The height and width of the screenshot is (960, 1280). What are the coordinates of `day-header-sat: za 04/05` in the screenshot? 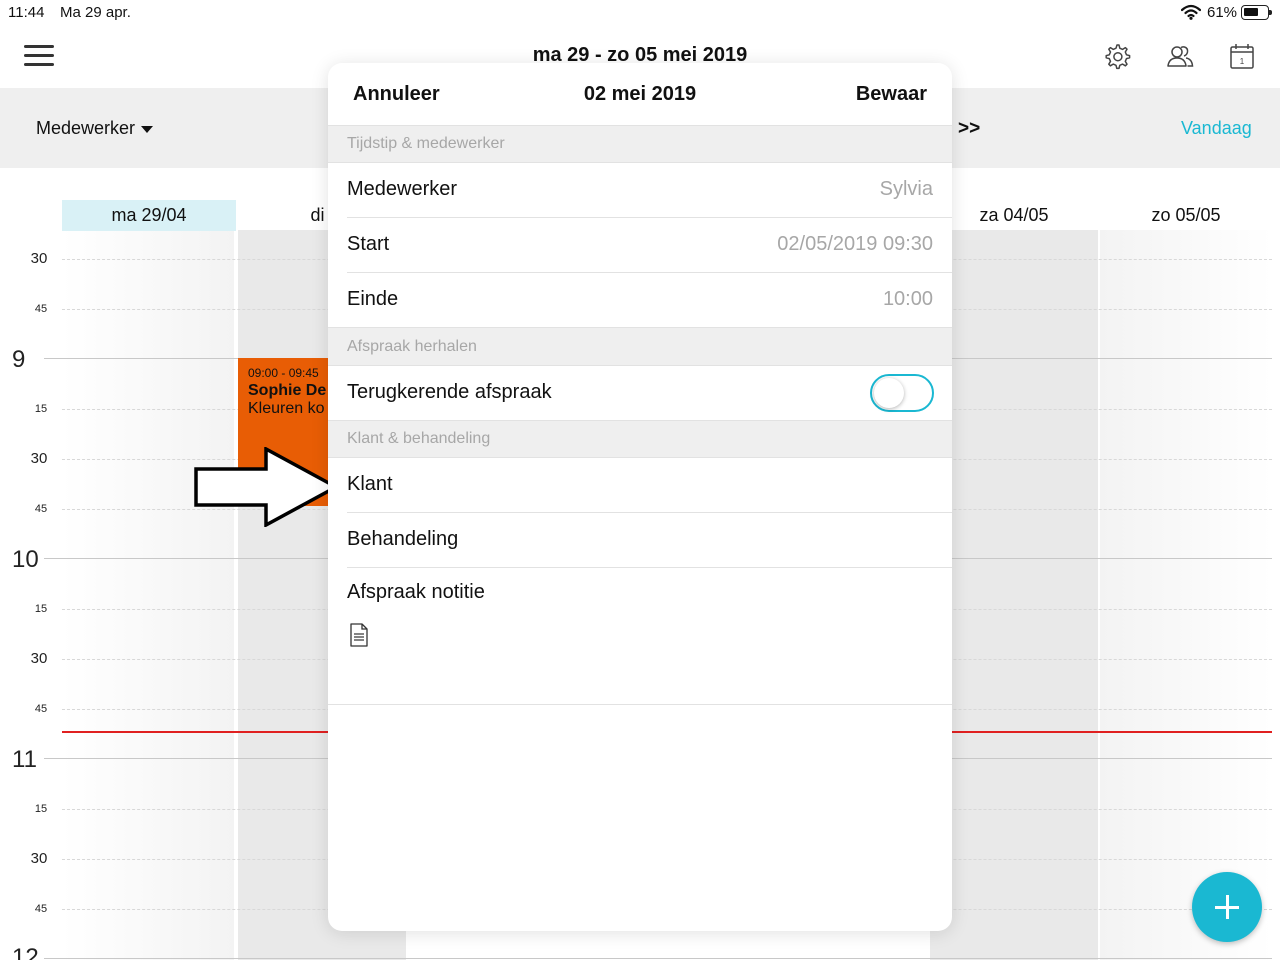 It's located at (1014, 215).